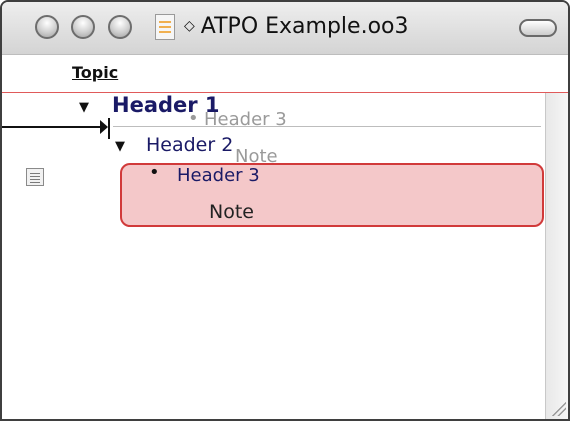  Describe the element at coordinates (120, 27) in the screenshot. I see `zoom-button` at that location.